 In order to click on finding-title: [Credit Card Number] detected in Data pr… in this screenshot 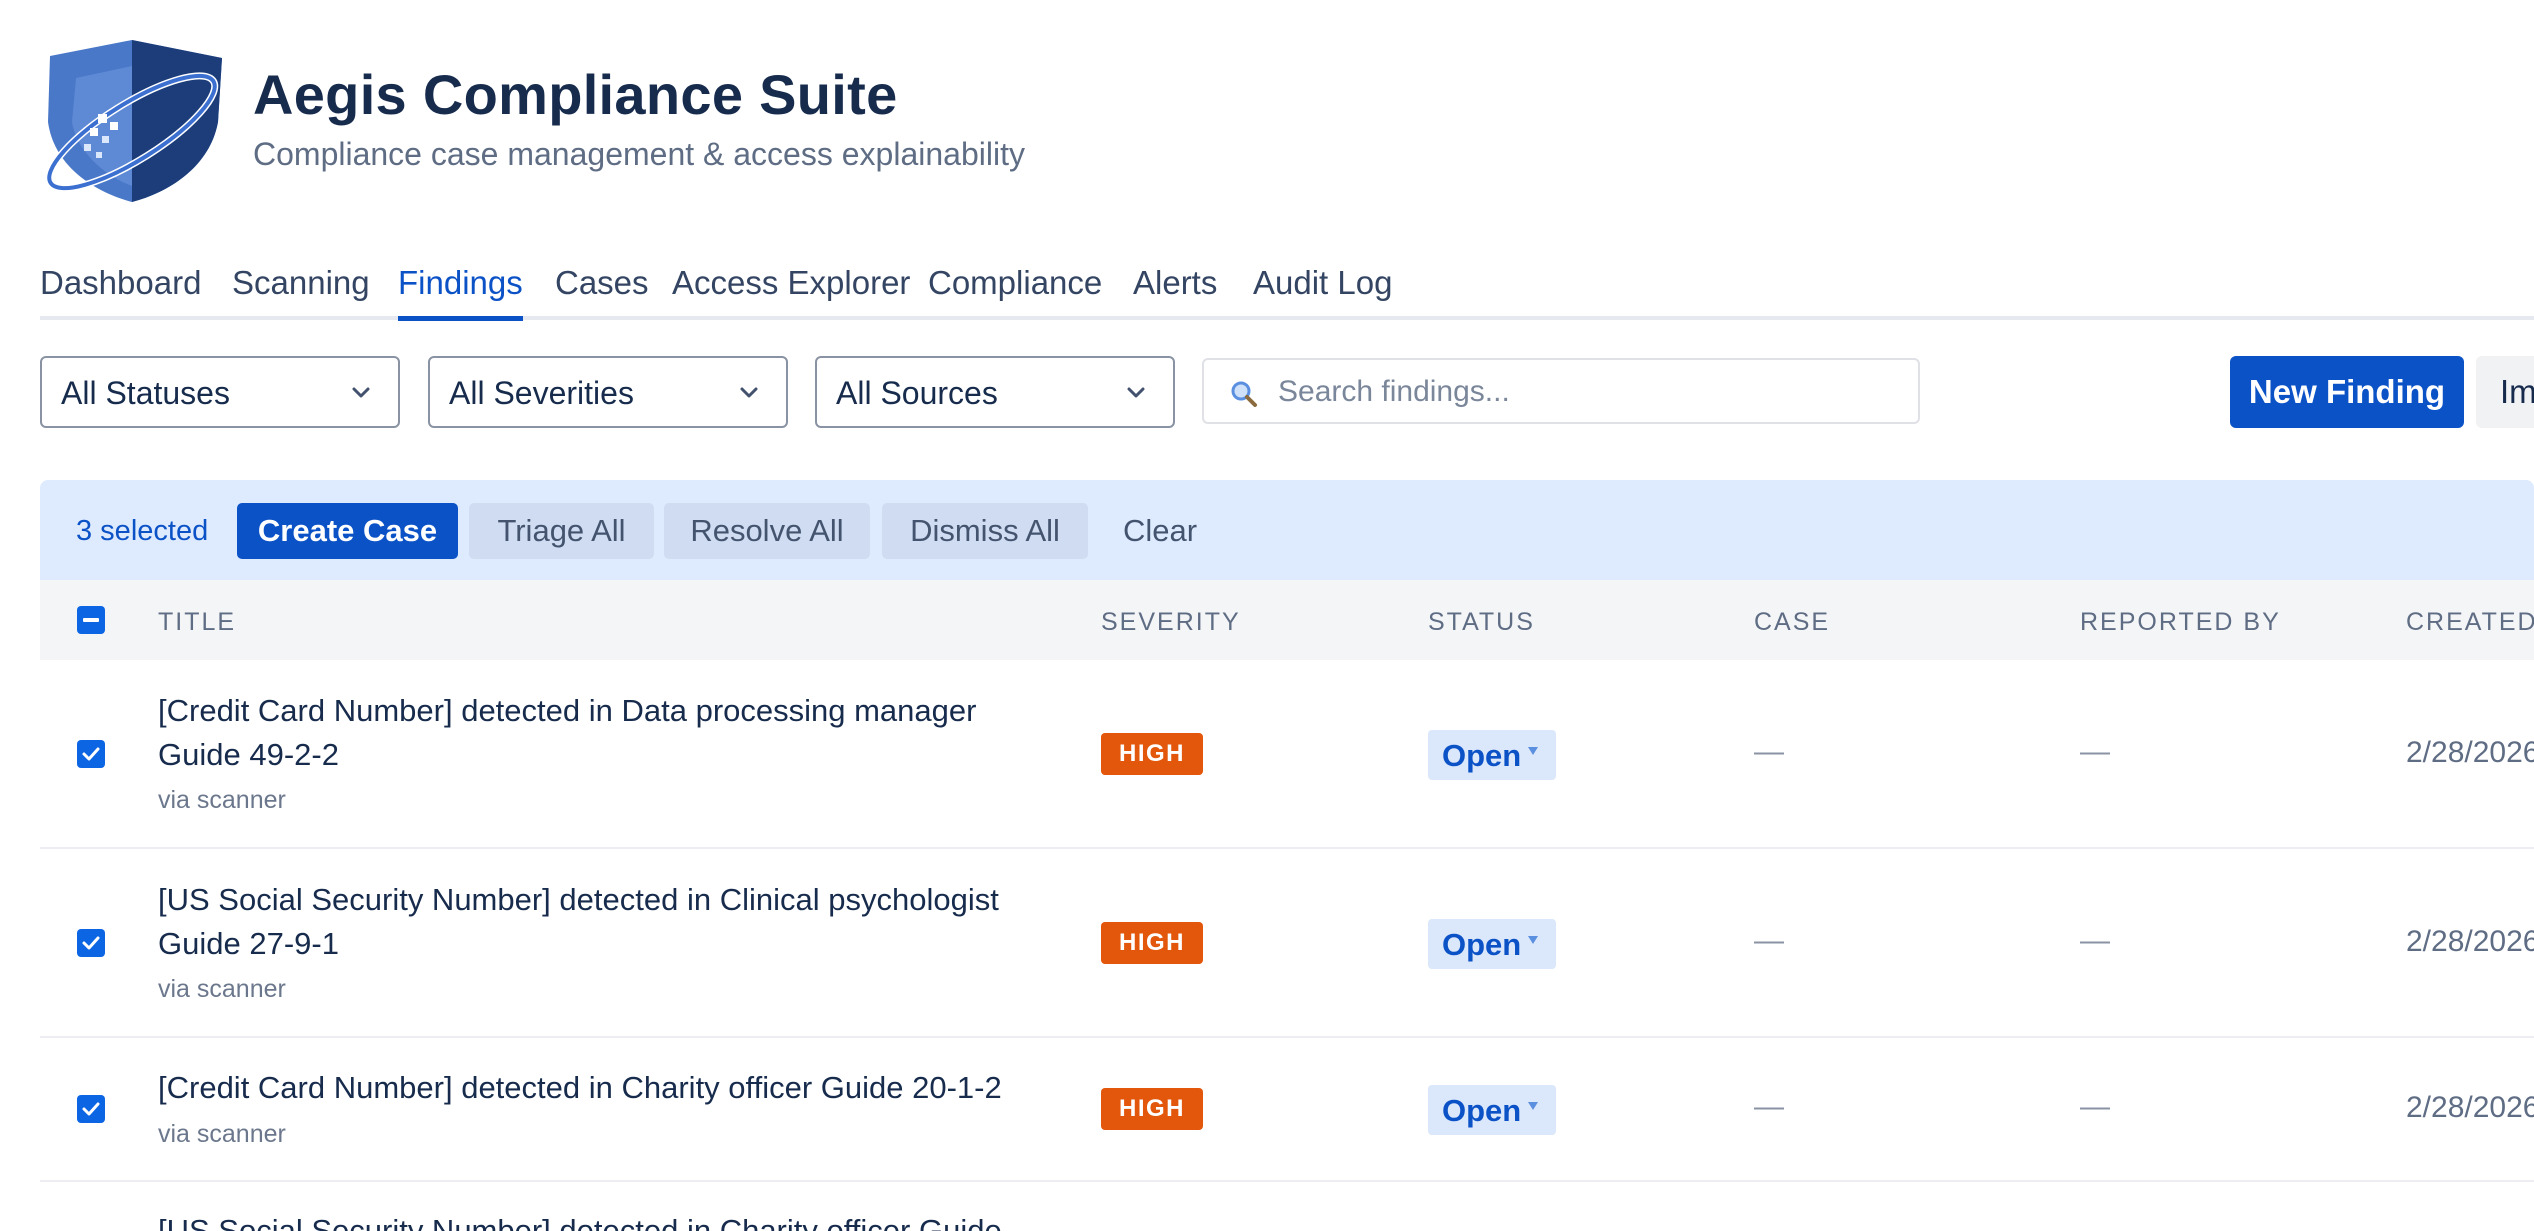, I will do `click(608, 733)`.